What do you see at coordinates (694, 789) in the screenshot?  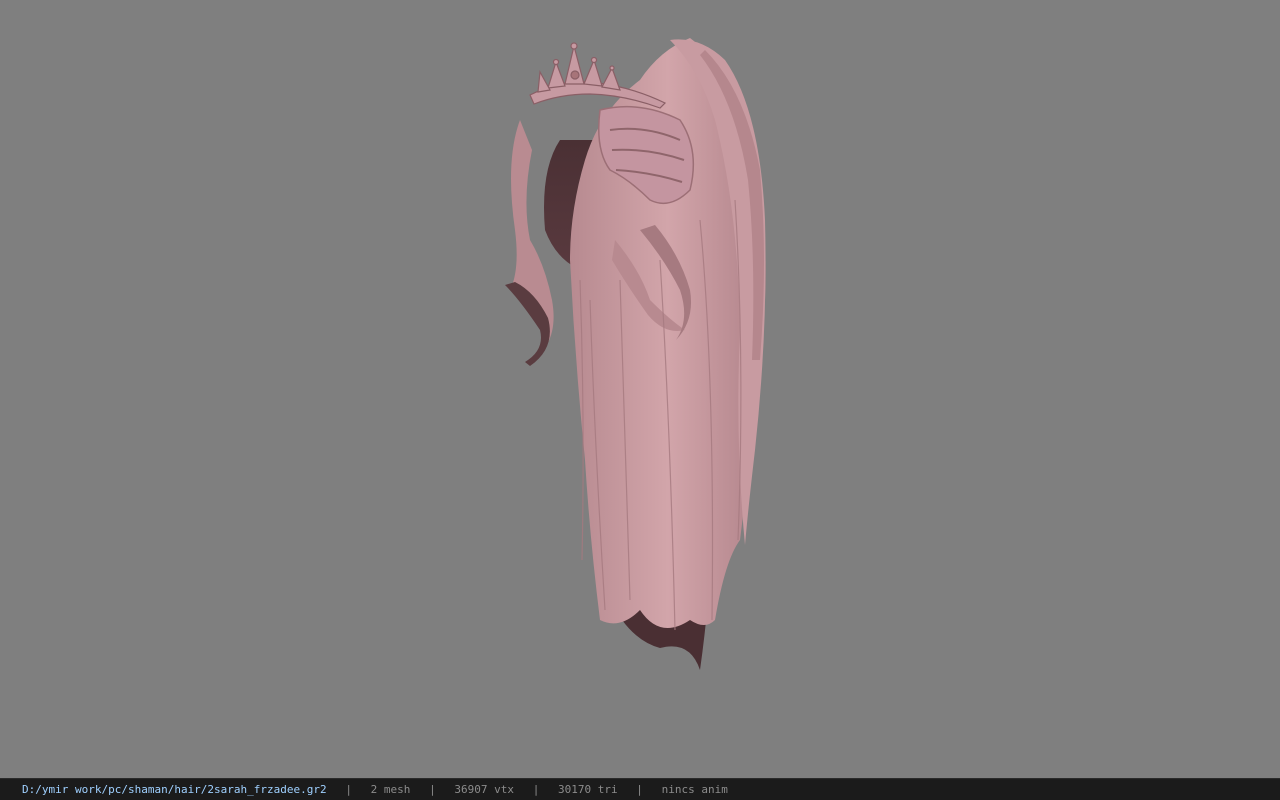 I see `animation-status: nincs anim` at bounding box center [694, 789].